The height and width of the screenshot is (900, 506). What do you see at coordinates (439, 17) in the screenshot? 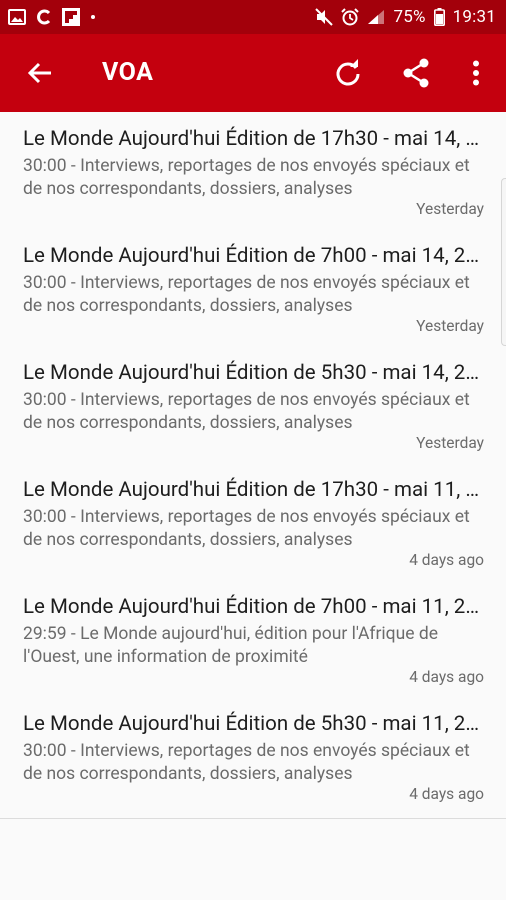
I see `battery-icon` at bounding box center [439, 17].